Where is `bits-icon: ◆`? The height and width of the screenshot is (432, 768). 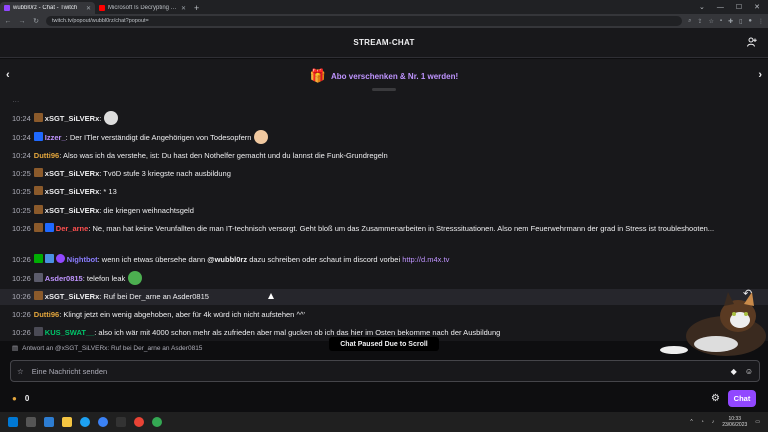
bits-icon: ◆ is located at coordinates (734, 371).